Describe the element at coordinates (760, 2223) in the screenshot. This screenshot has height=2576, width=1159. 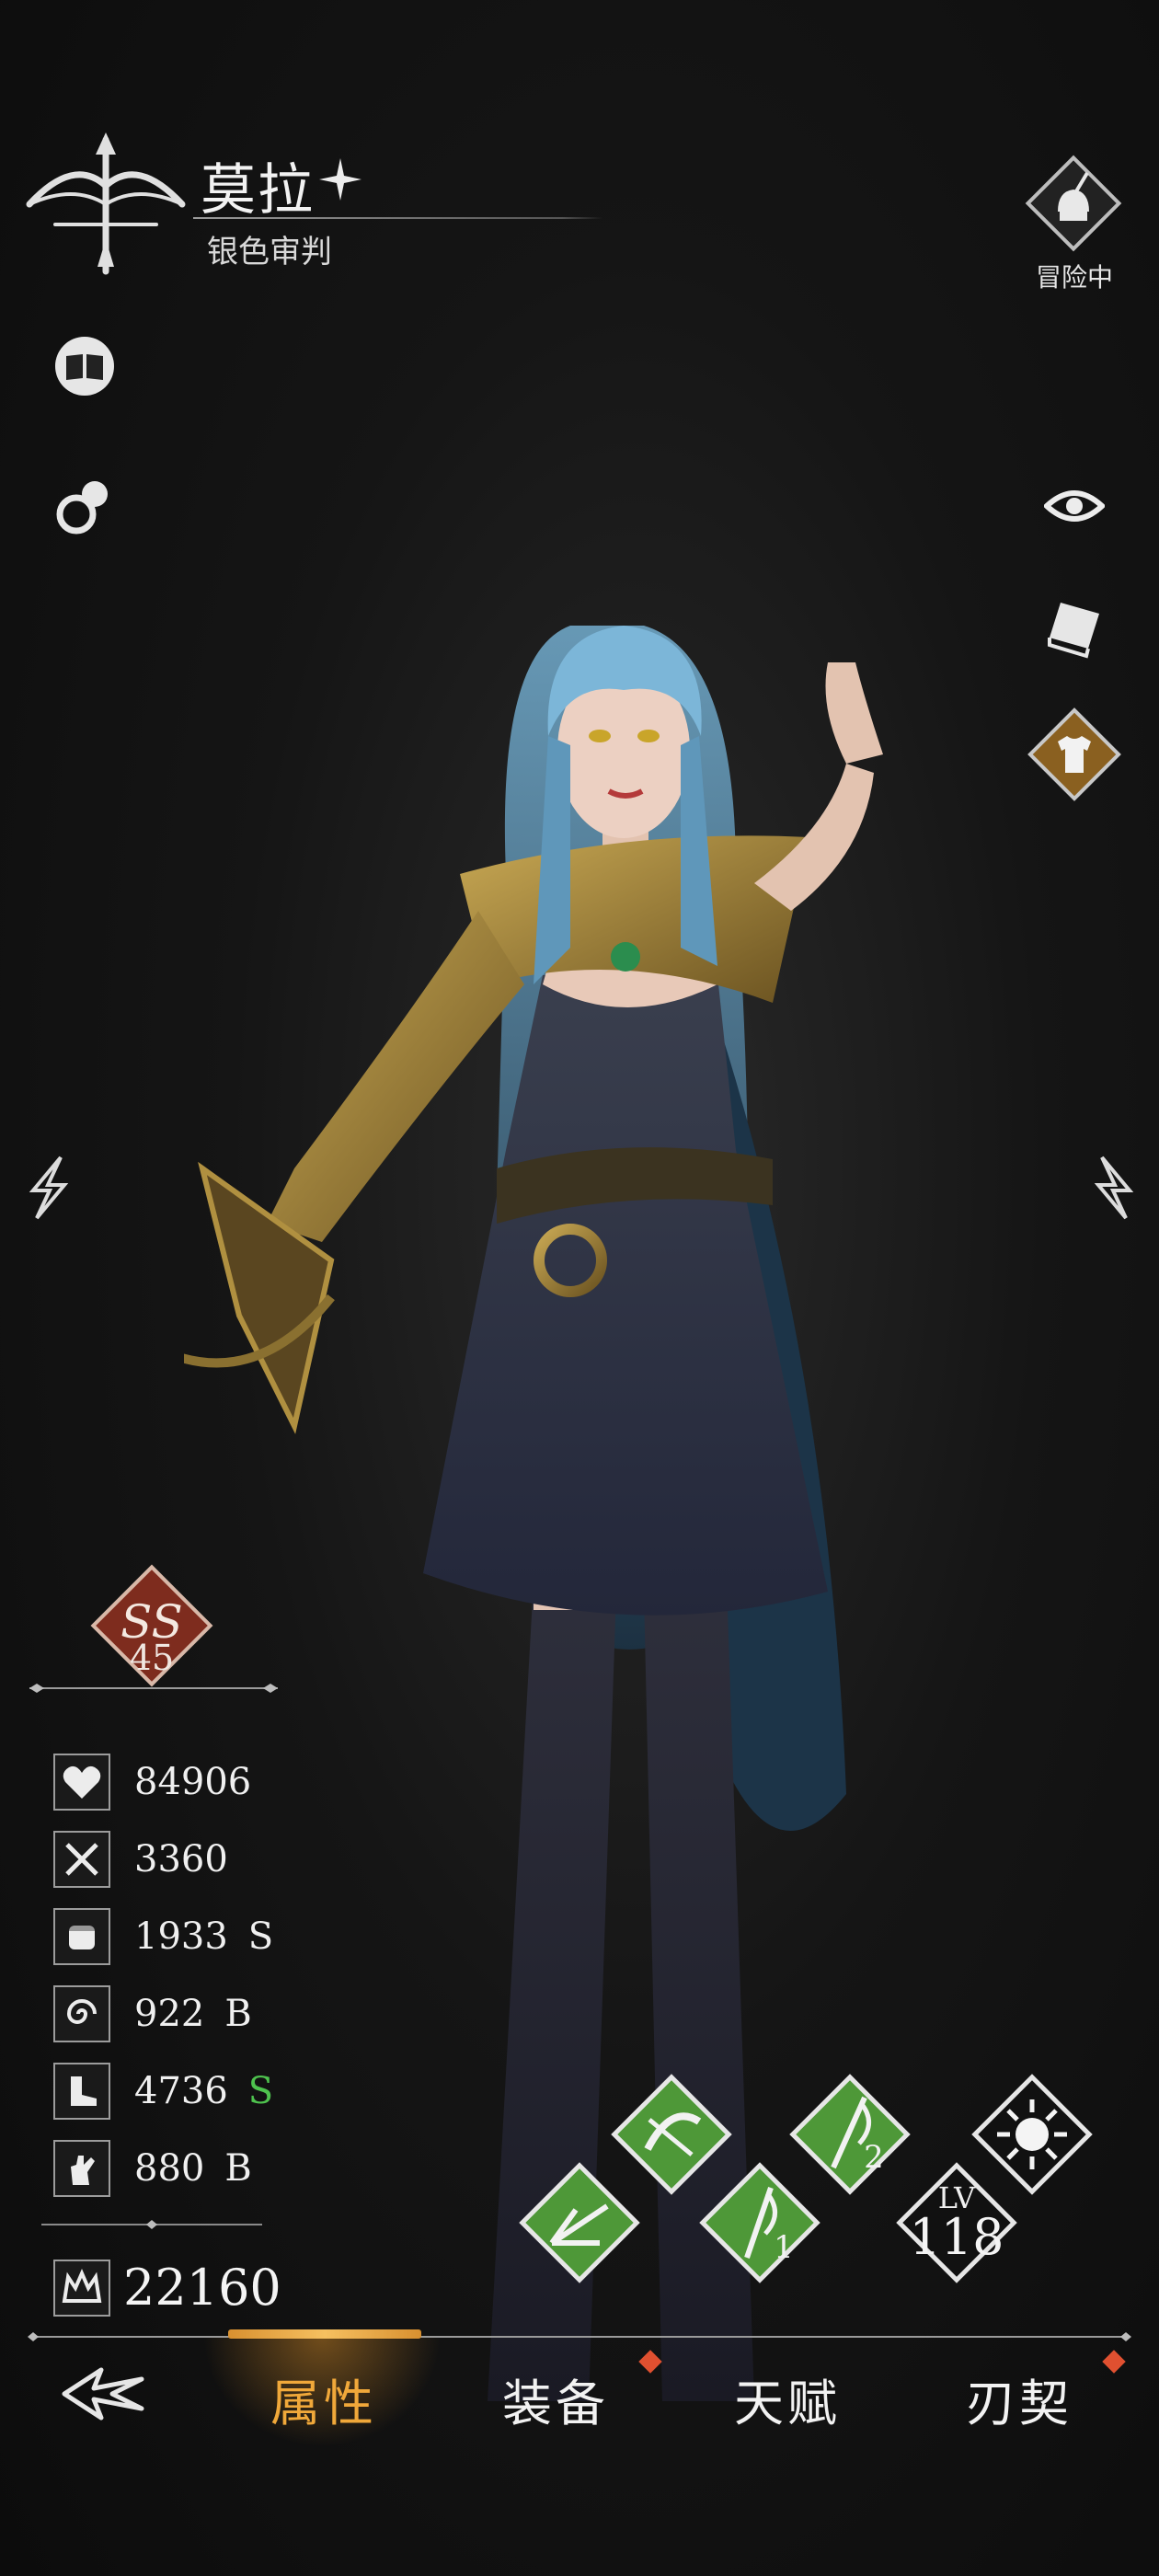
I see `skill-bow-1-icon: 1` at that location.